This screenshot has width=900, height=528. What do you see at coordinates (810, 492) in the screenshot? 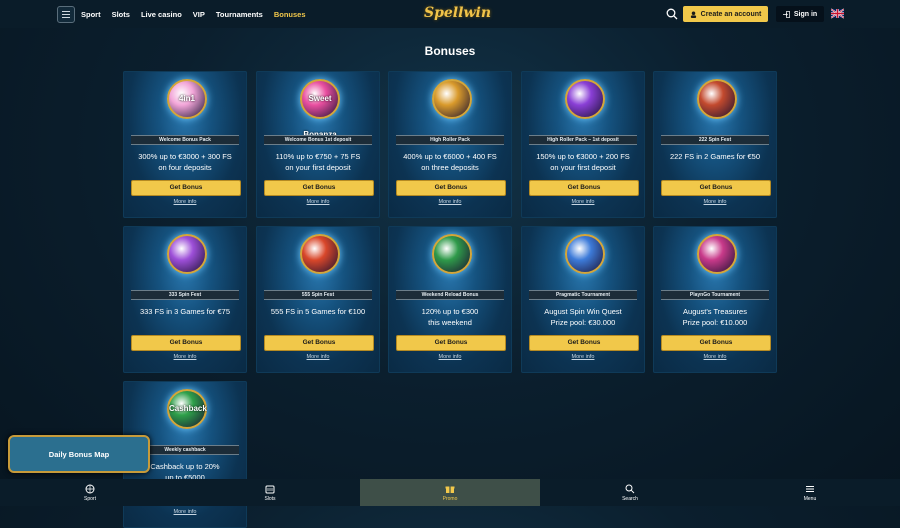
I see `bottom-nav-menu: Menu` at bounding box center [810, 492].